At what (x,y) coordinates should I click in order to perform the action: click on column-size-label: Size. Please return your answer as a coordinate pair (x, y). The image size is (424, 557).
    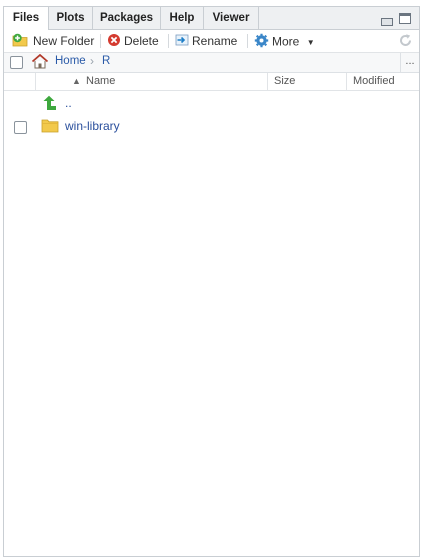
    Looking at the image, I should click on (285, 81).